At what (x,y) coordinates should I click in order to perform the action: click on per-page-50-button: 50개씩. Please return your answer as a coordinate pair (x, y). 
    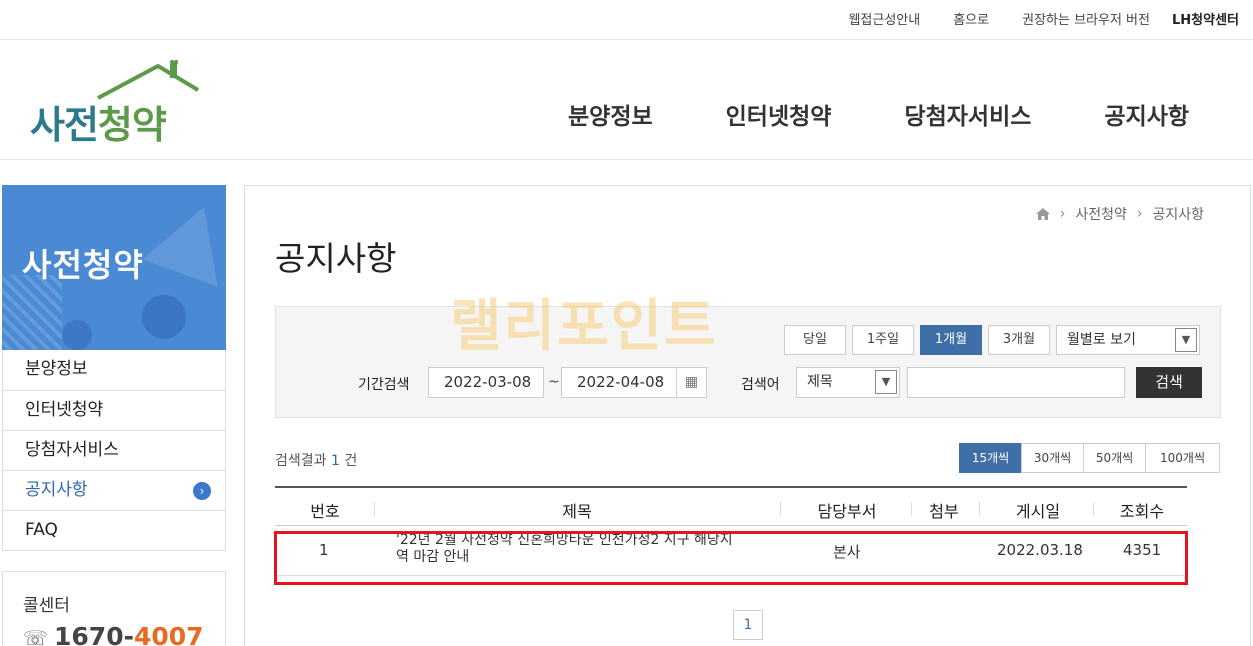
    Looking at the image, I should click on (1114, 458).